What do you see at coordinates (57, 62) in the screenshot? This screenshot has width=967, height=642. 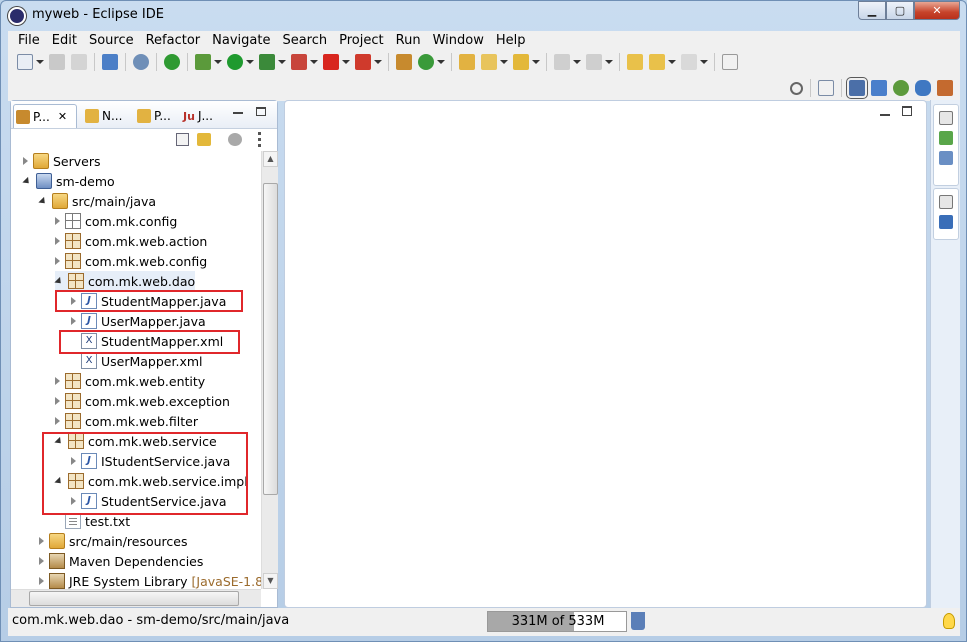 I see `save-icon` at bounding box center [57, 62].